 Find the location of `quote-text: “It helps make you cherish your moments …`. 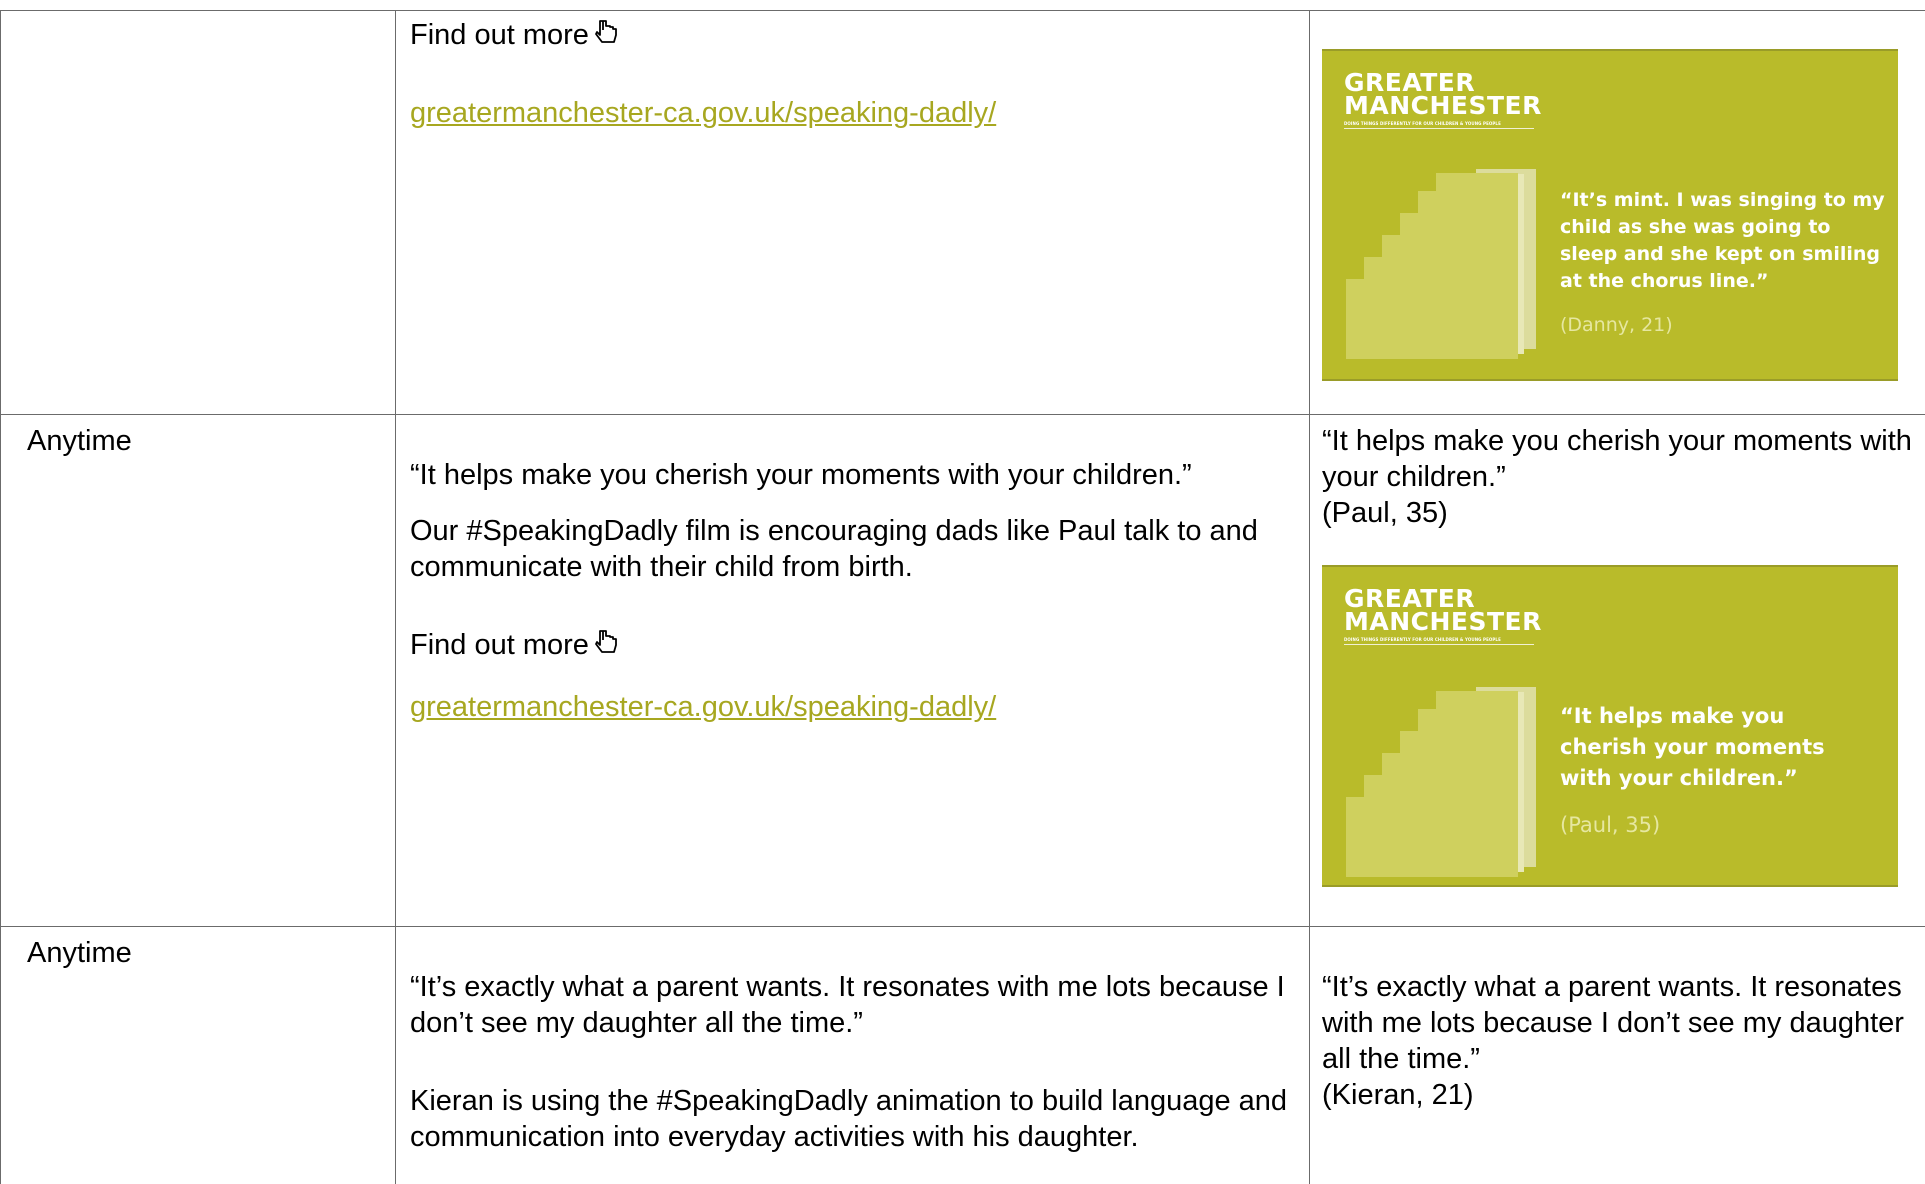

quote-text: “It helps make you cherish your moments … is located at coordinates (801, 475).